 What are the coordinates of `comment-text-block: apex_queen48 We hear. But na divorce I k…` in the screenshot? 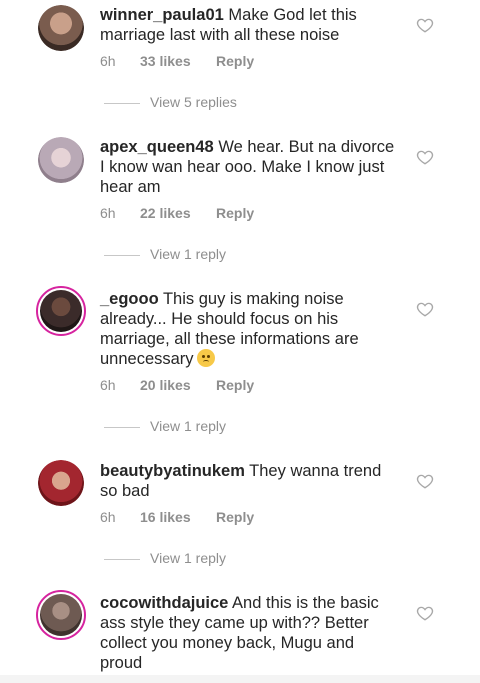 It's located at (250, 167).